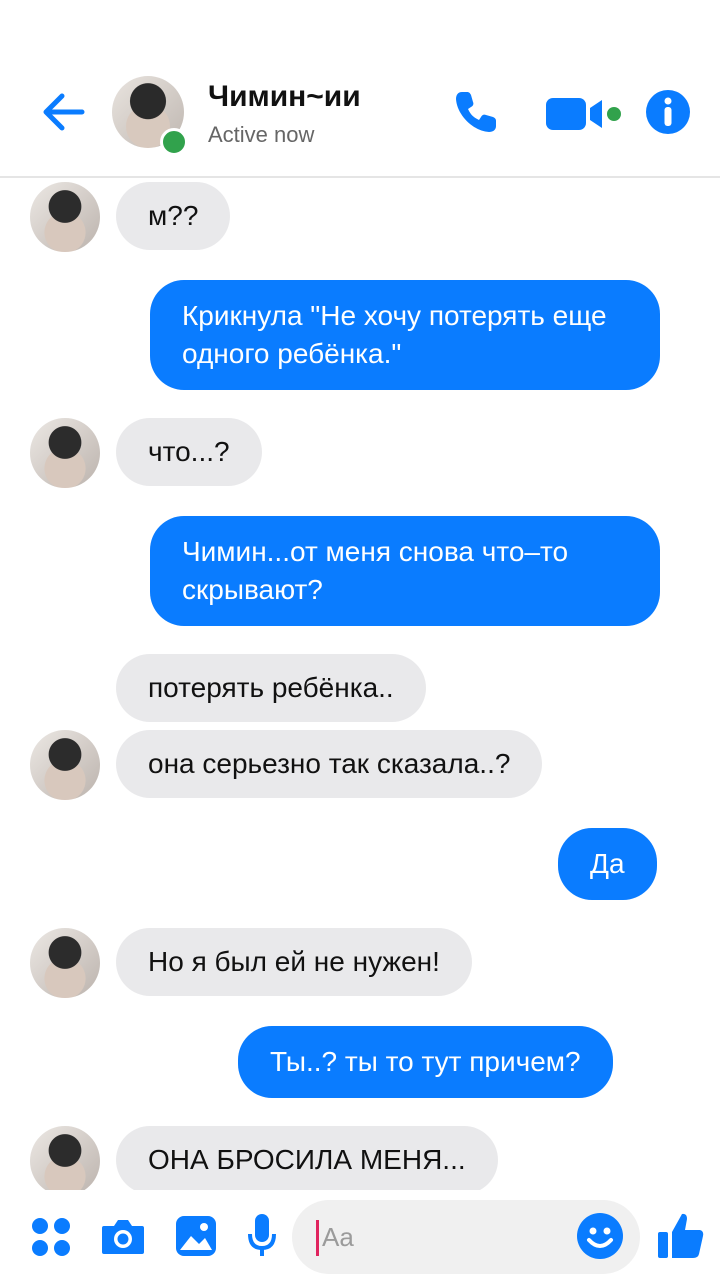  Describe the element at coordinates (607, 864) in the screenshot. I see `outgoing-message: Да` at that location.